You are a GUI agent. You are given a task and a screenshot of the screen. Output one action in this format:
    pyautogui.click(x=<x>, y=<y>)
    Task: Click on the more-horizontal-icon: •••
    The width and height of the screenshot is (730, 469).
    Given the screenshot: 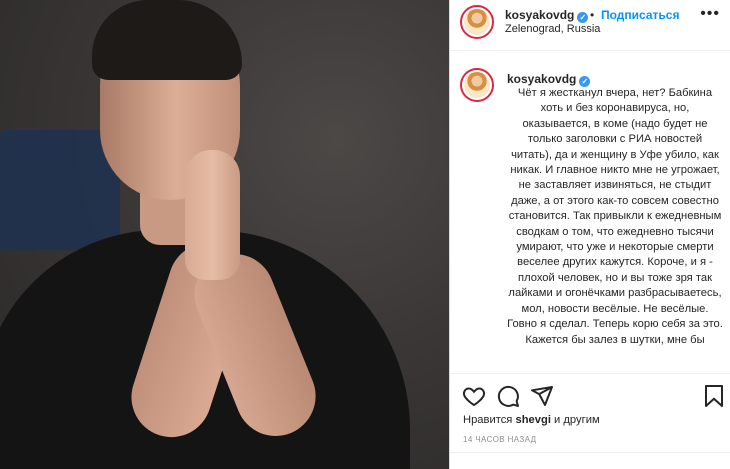 What is the action you would take?
    pyautogui.click(x=710, y=14)
    